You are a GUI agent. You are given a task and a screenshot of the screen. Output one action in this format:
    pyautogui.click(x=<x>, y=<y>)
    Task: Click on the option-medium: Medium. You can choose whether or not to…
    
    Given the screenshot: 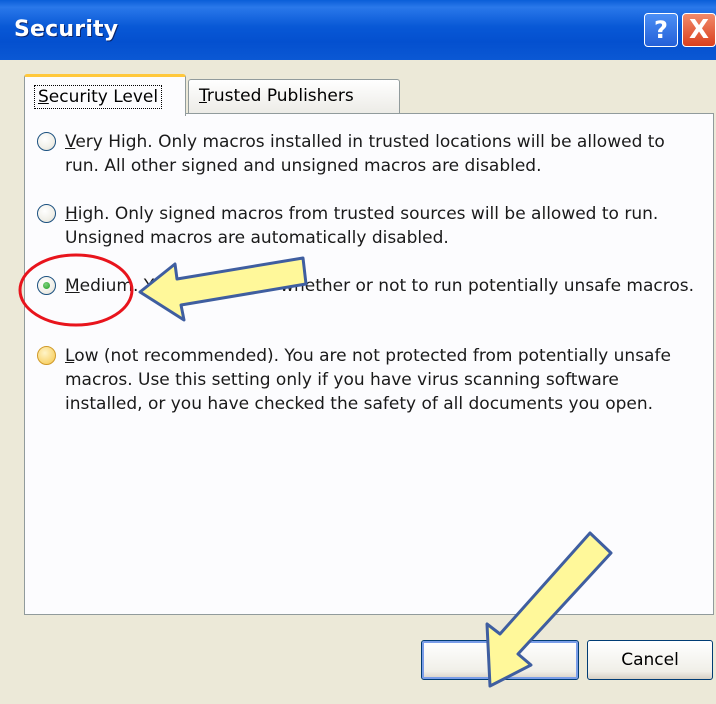 What is the action you would take?
    pyautogui.click(x=367, y=286)
    